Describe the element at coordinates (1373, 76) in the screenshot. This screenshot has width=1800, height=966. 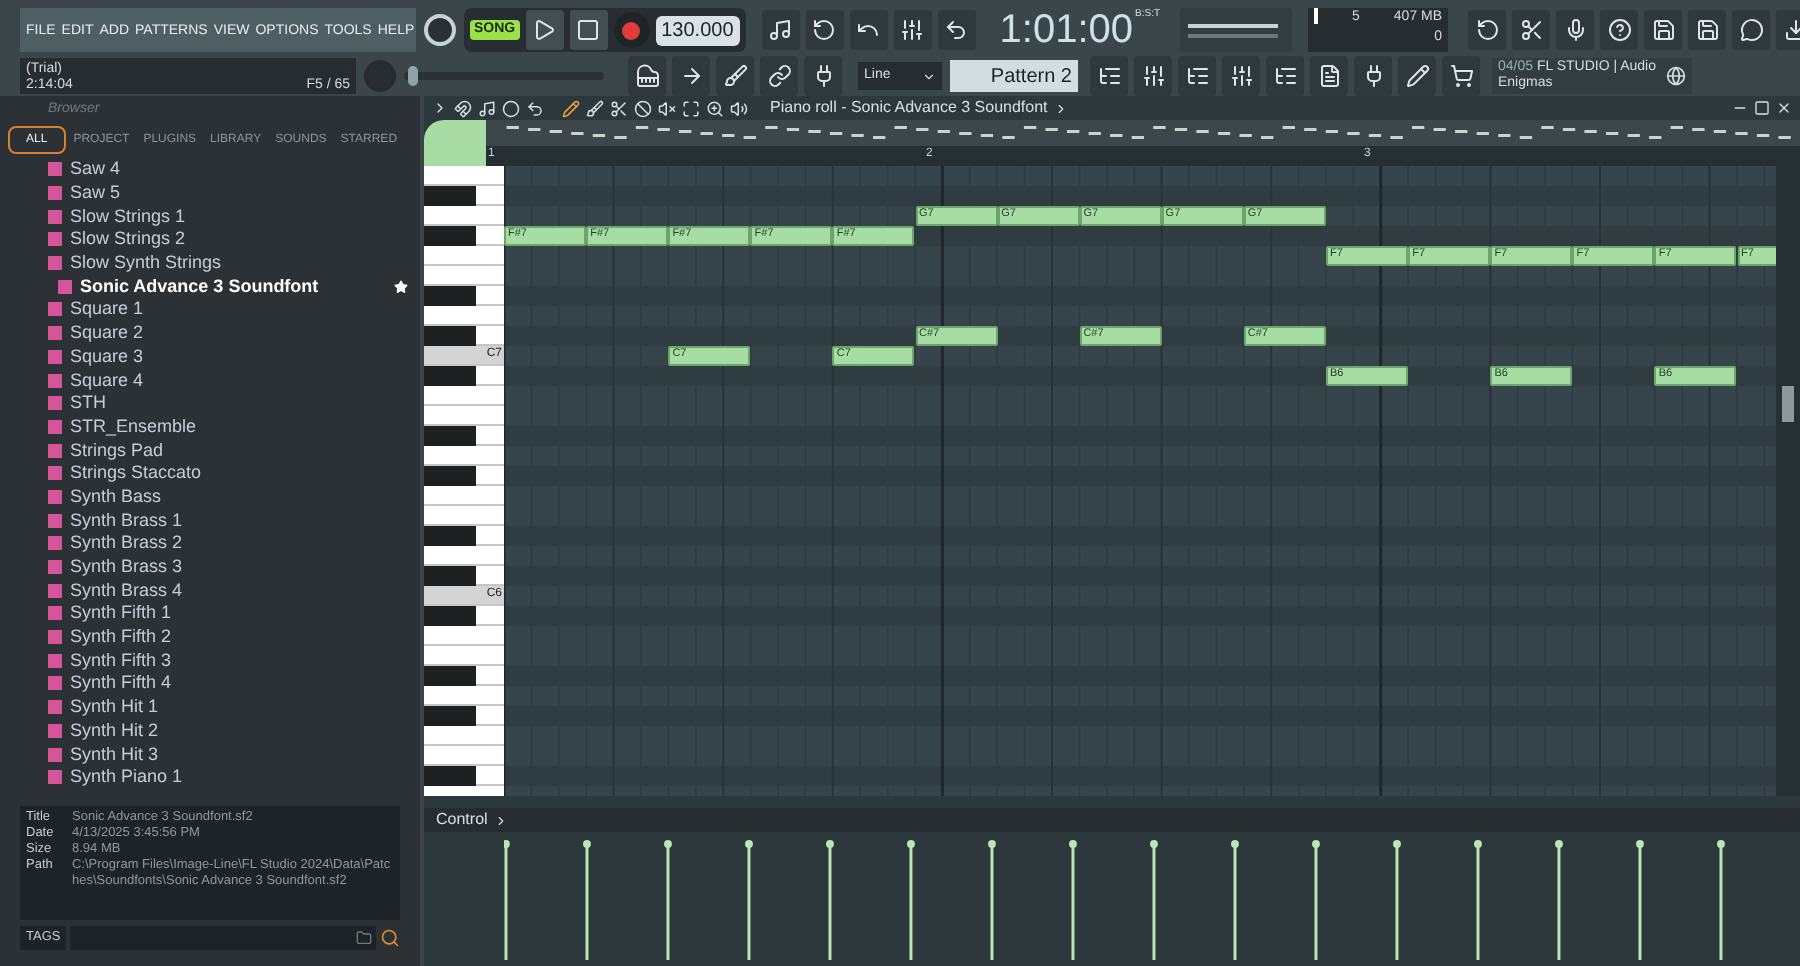
I see `plug-icon` at that location.